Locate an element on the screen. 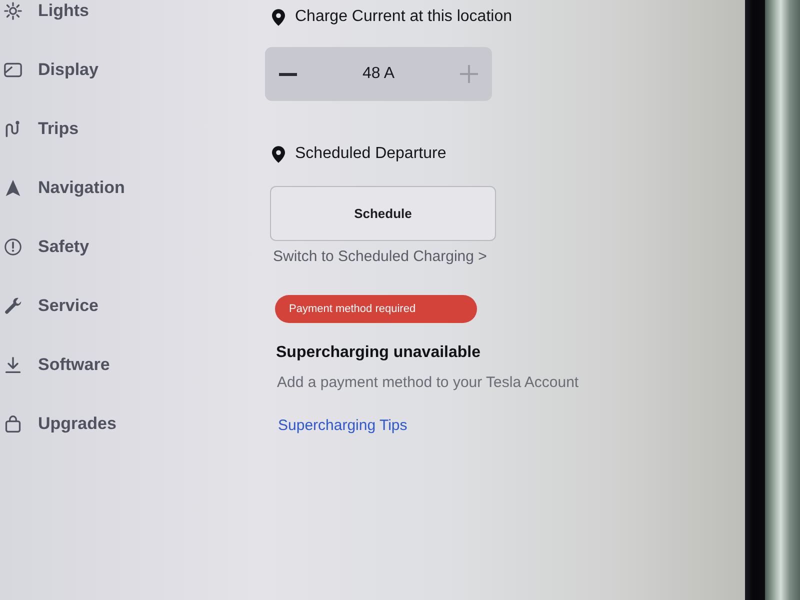 This screenshot has width=800, height=600. payment-message: Add a payment method to your Tesla Account is located at coordinates (428, 383).